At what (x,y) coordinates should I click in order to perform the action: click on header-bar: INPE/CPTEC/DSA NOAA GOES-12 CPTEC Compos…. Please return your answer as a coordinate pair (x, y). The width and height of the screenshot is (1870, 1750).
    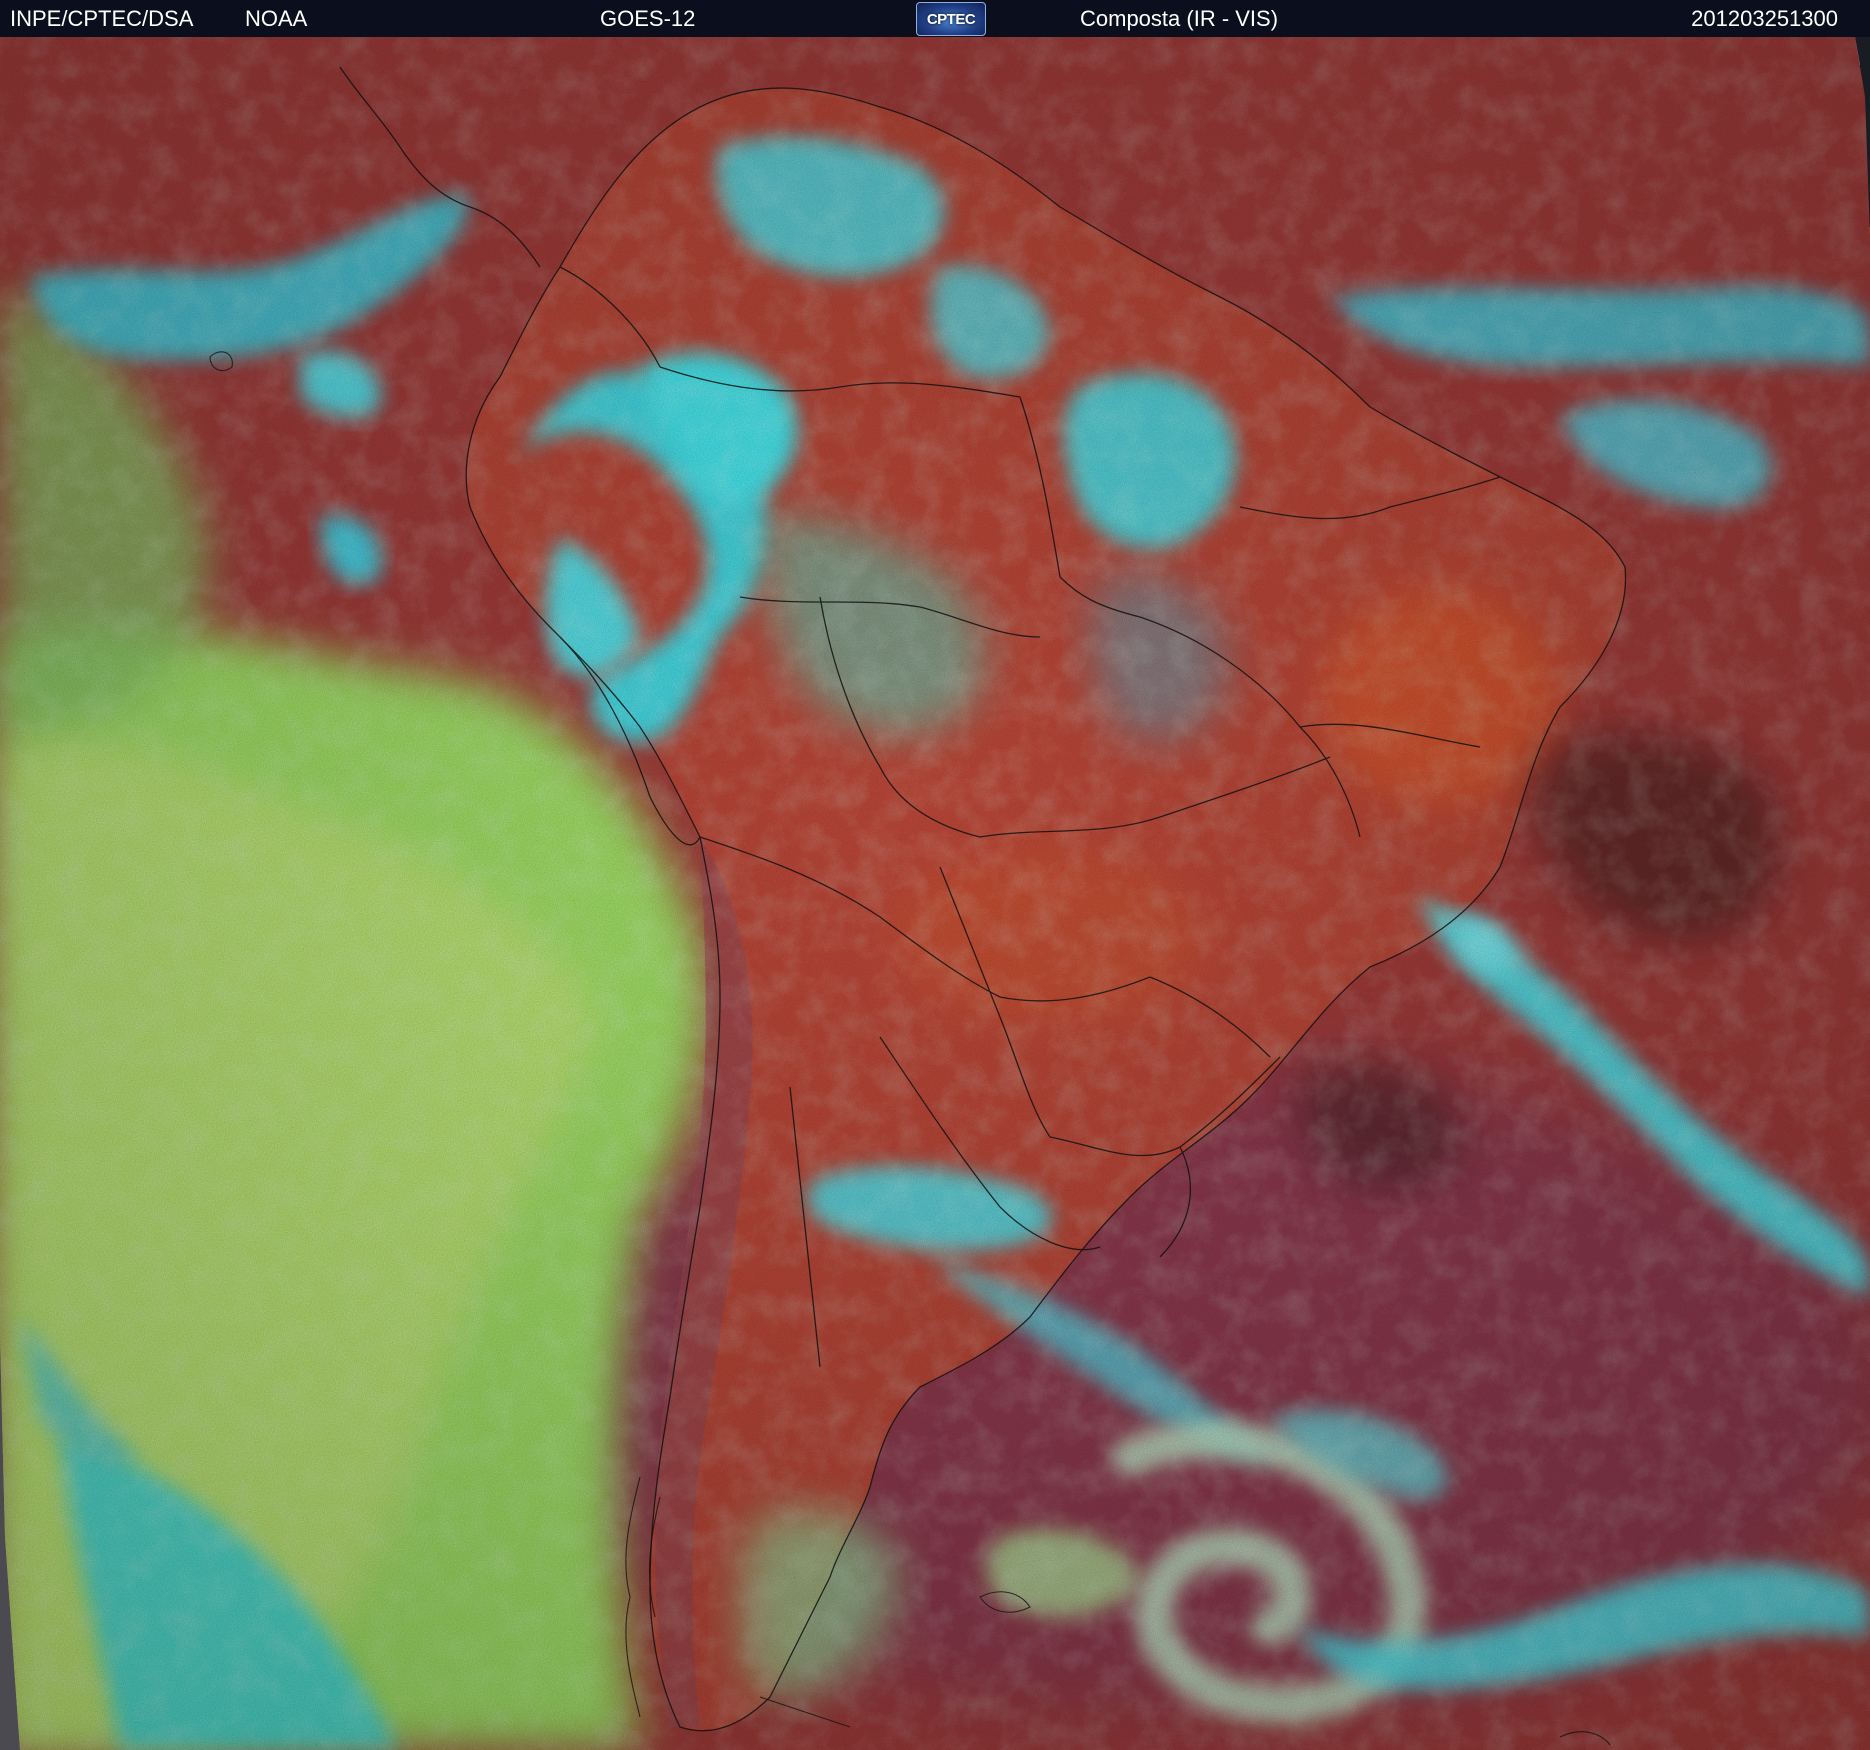
    Looking at the image, I should click on (935, 18).